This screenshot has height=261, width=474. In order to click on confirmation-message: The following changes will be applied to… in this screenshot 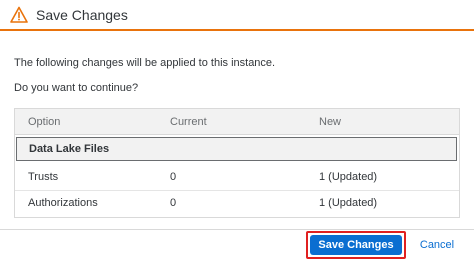, I will do `click(145, 63)`.